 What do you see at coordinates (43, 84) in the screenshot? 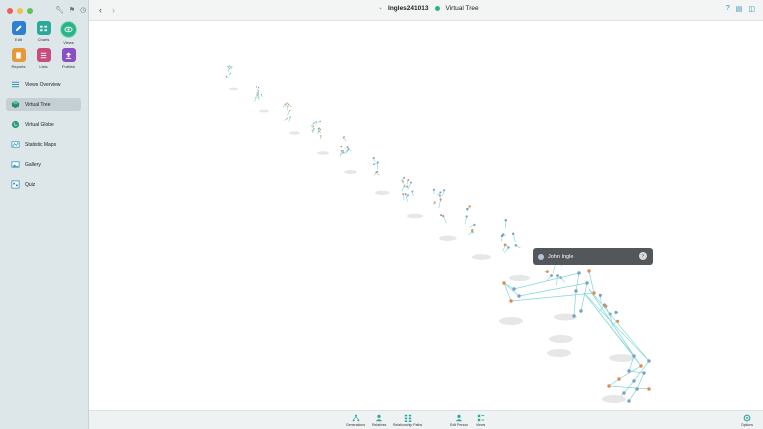
I see `nav-views-overview: Views Overview` at bounding box center [43, 84].